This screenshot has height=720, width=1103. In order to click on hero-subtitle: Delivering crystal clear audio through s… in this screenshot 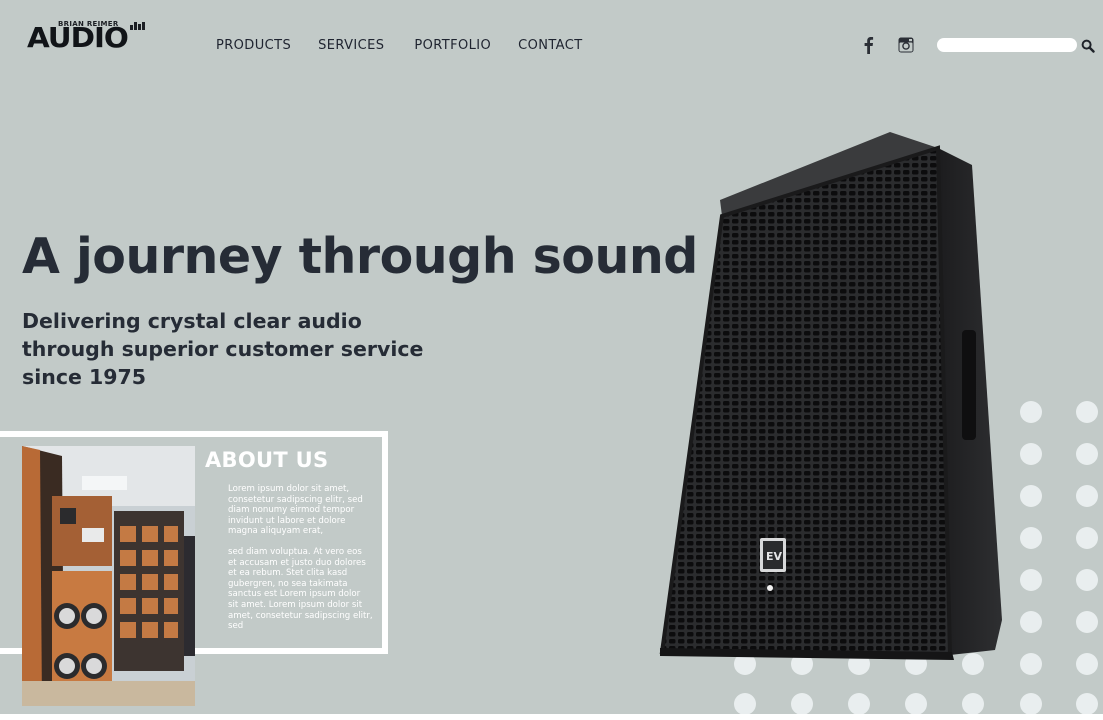, I will do `click(223, 349)`.